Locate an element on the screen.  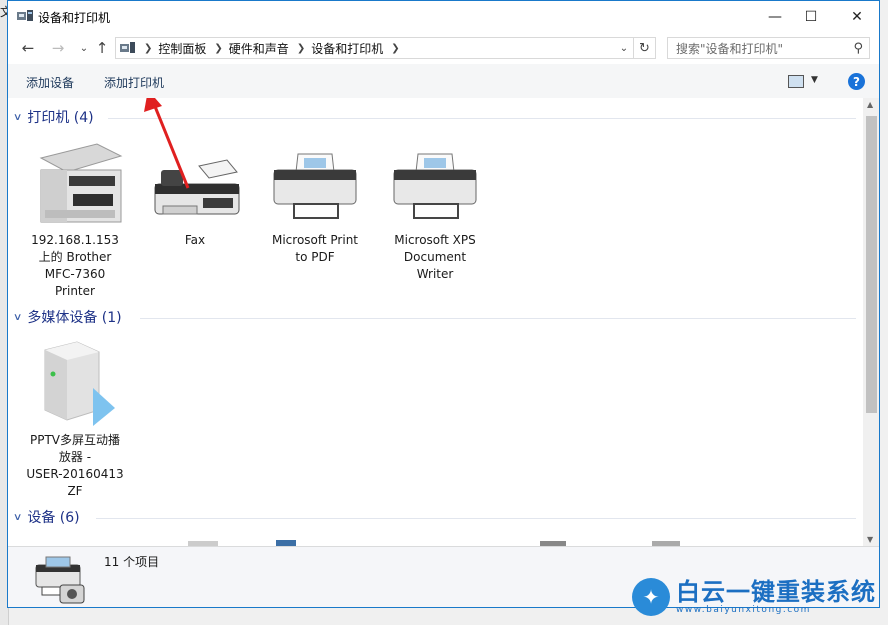
forward-button: → is located at coordinates (58, 48).